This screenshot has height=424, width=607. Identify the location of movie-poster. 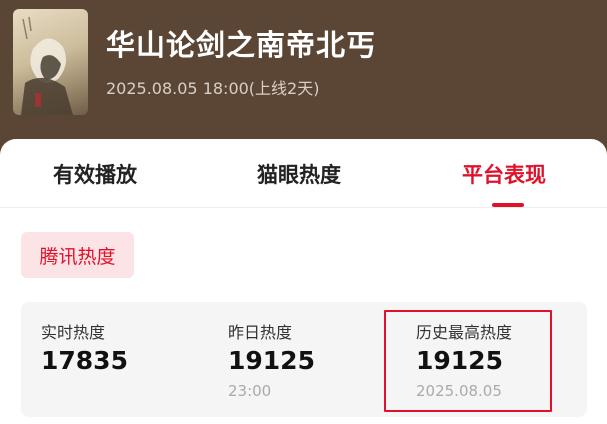
(50, 62).